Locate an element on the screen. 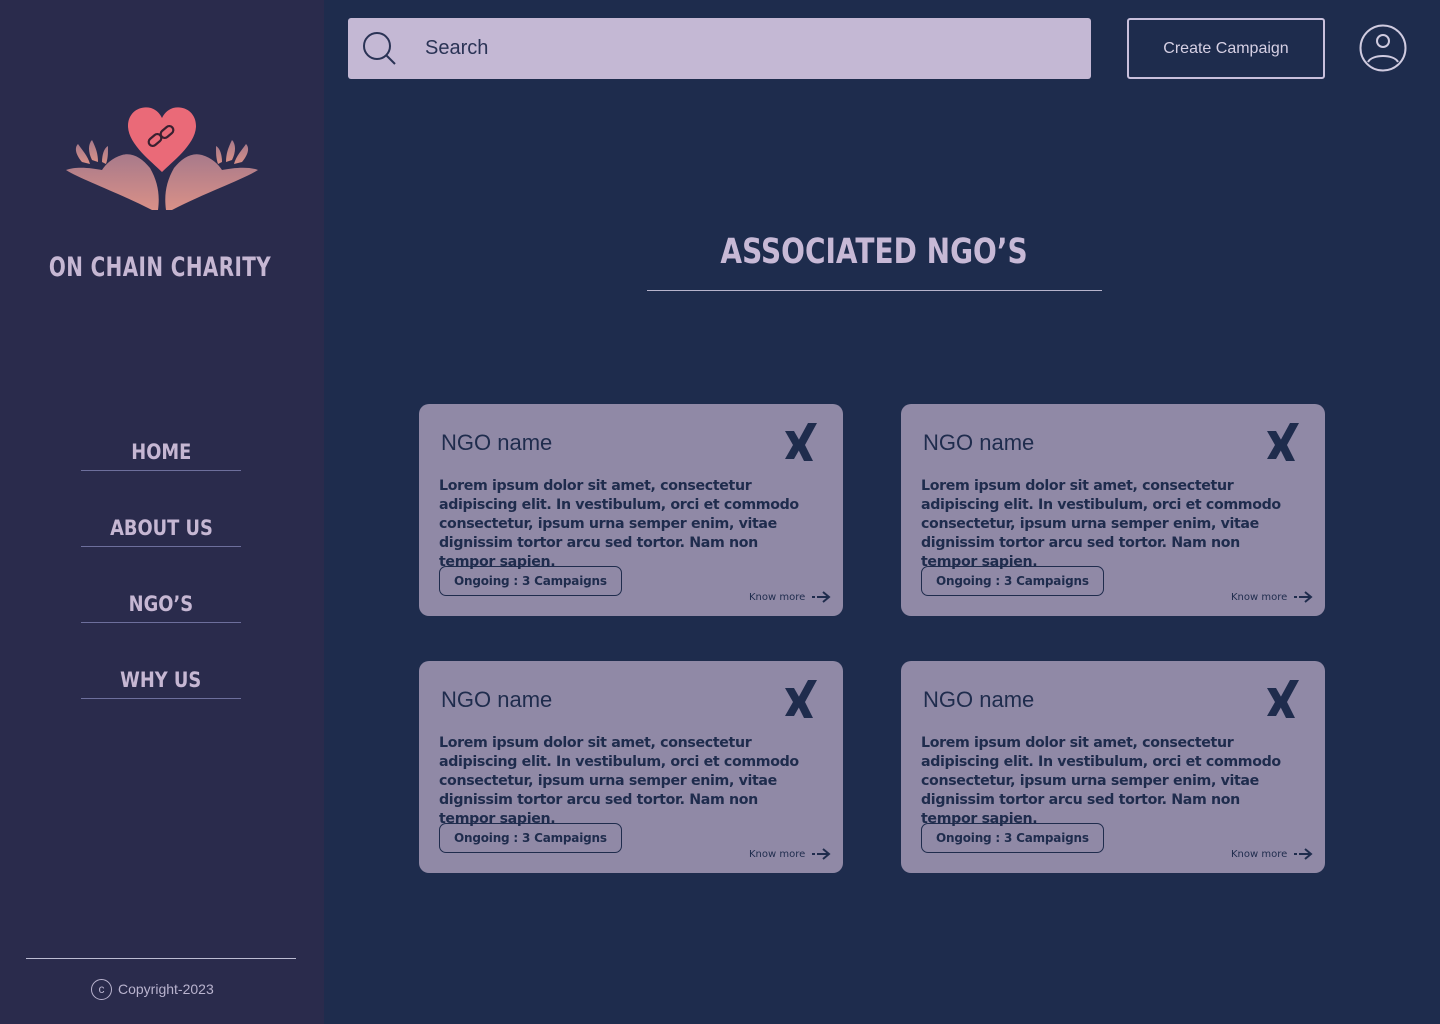  nav-ngos-label: NGO’S is located at coordinates (161, 604).